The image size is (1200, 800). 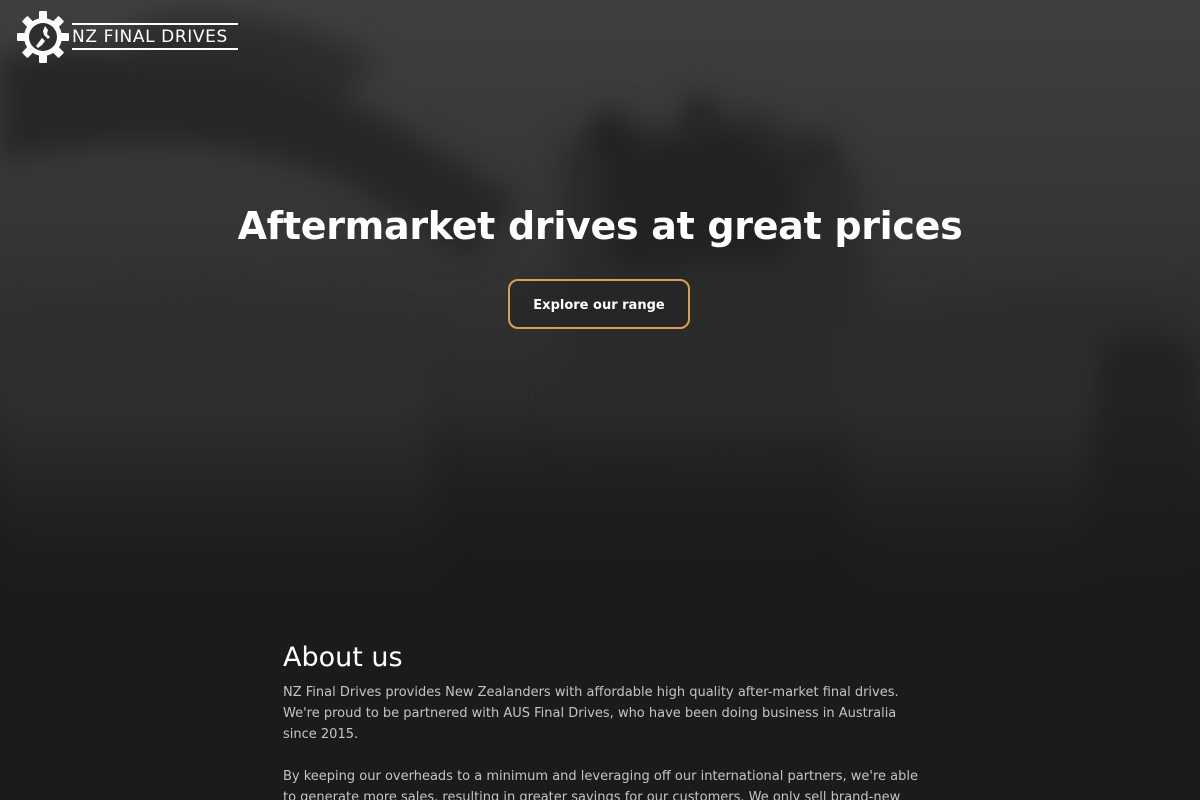 I want to click on explore-range-button: Explore our range, so click(x=599, y=304).